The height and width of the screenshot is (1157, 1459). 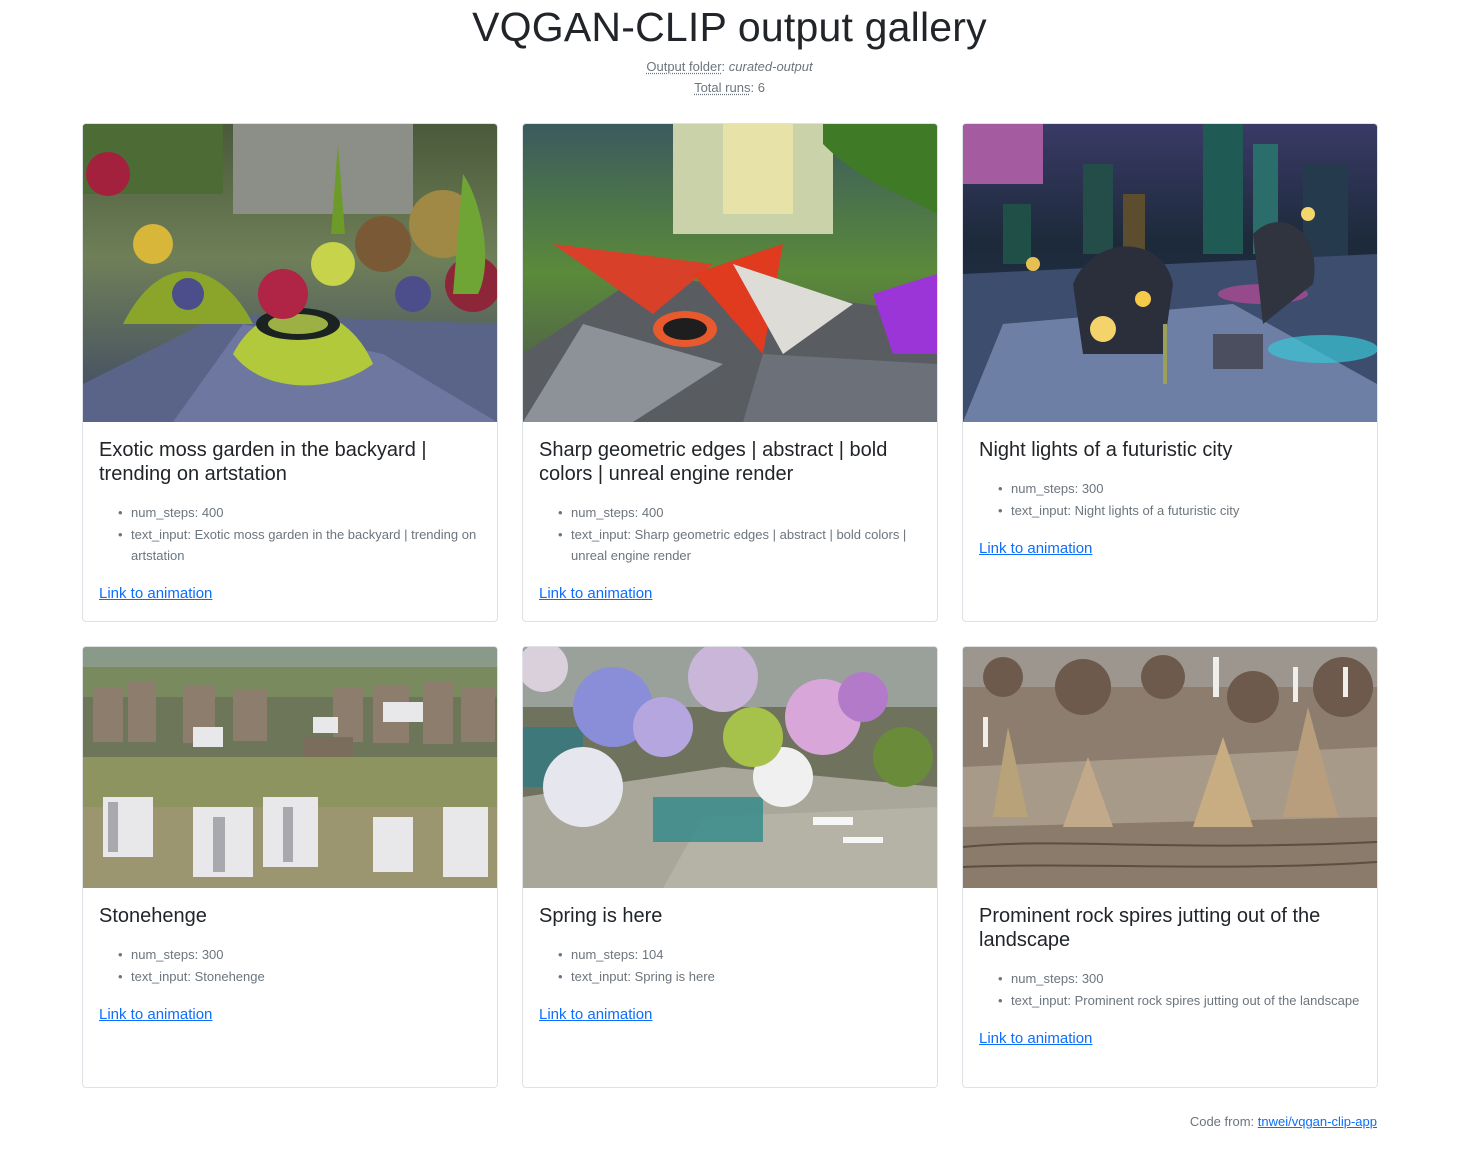 I want to click on param-num-steps: num_steps: 104, so click(x=739, y=954).